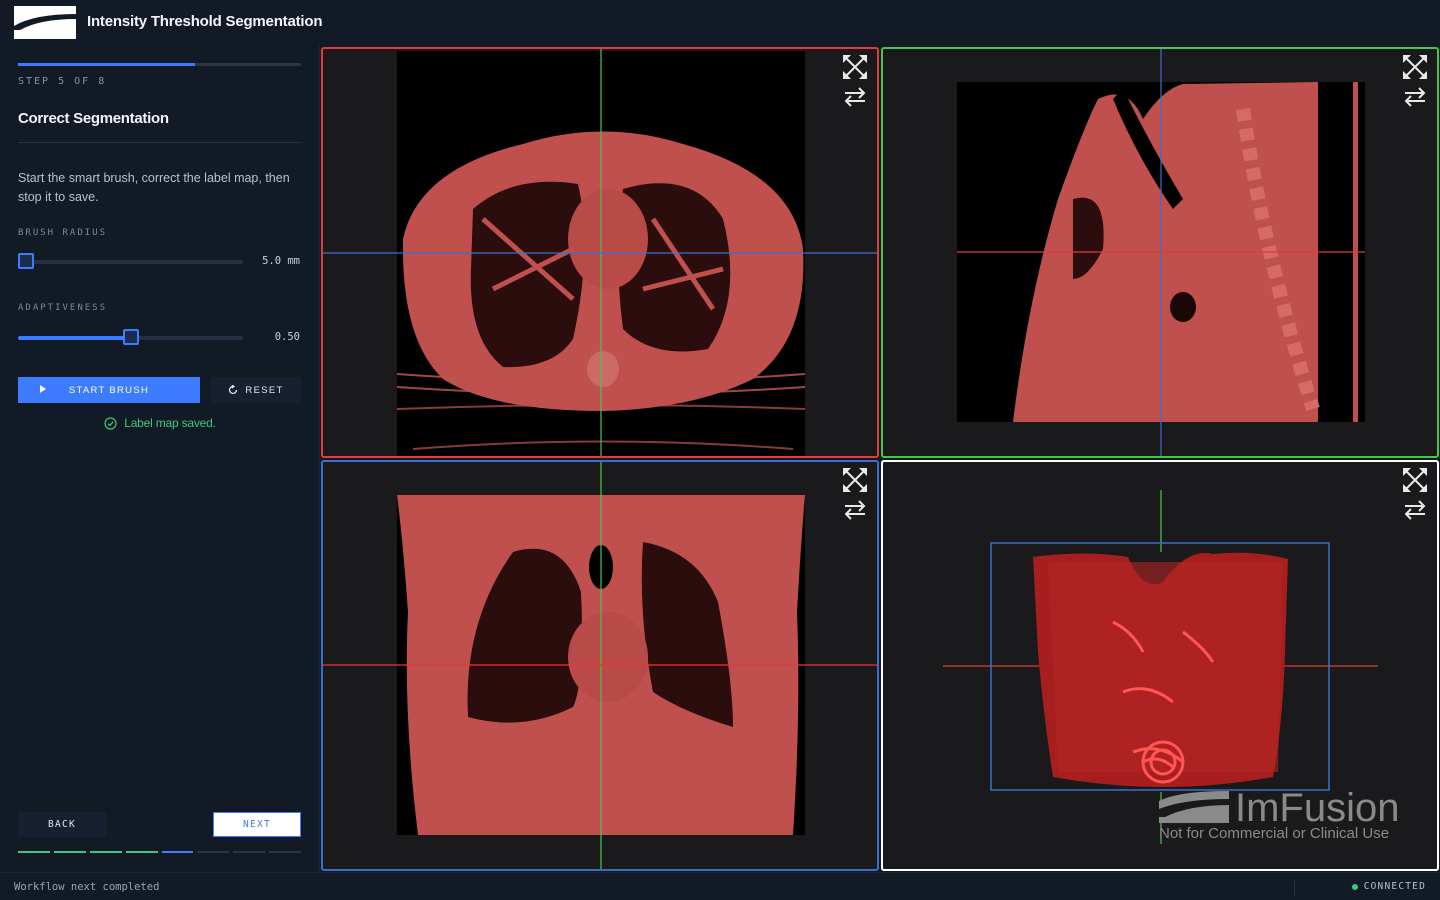 Image resolution: width=1440 pixels, height=900 pixels. I want to click on workflow-progress-fill, so click(106, 64).